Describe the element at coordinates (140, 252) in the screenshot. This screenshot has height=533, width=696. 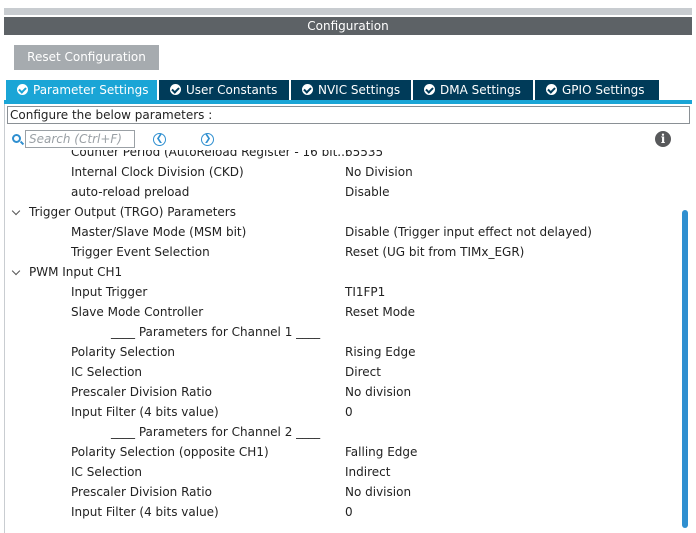
I see `parameter-name: Trigger Event Selection` at that location.